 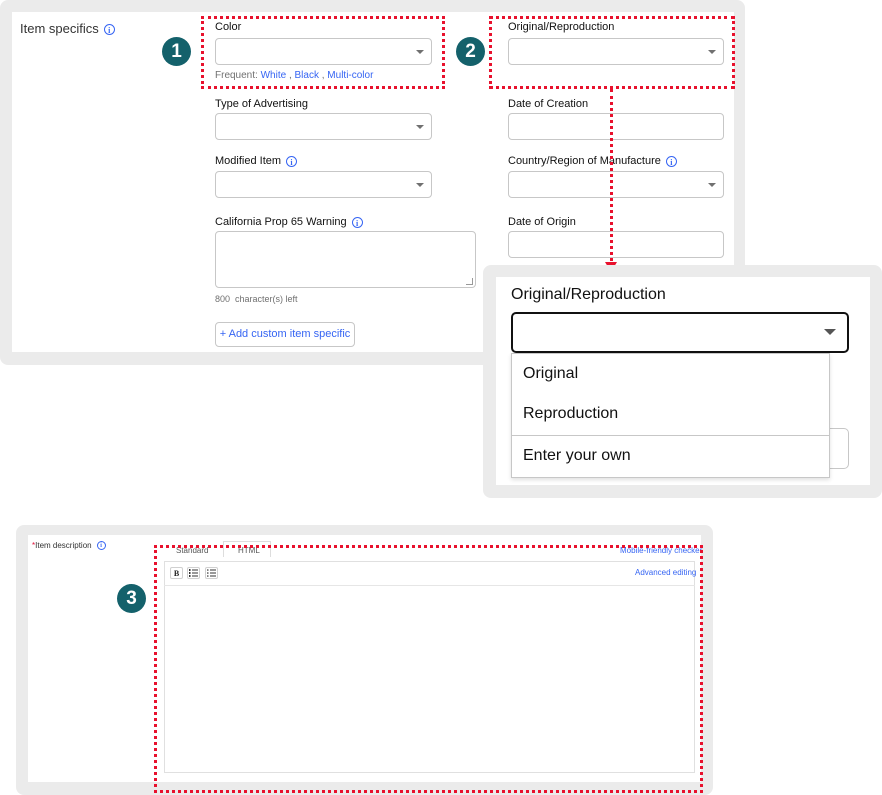 What do you see at coordinates (248, 161) in the screenshot?
I see `modified-item-label: Modified Item` at bounding box center [248, 161].